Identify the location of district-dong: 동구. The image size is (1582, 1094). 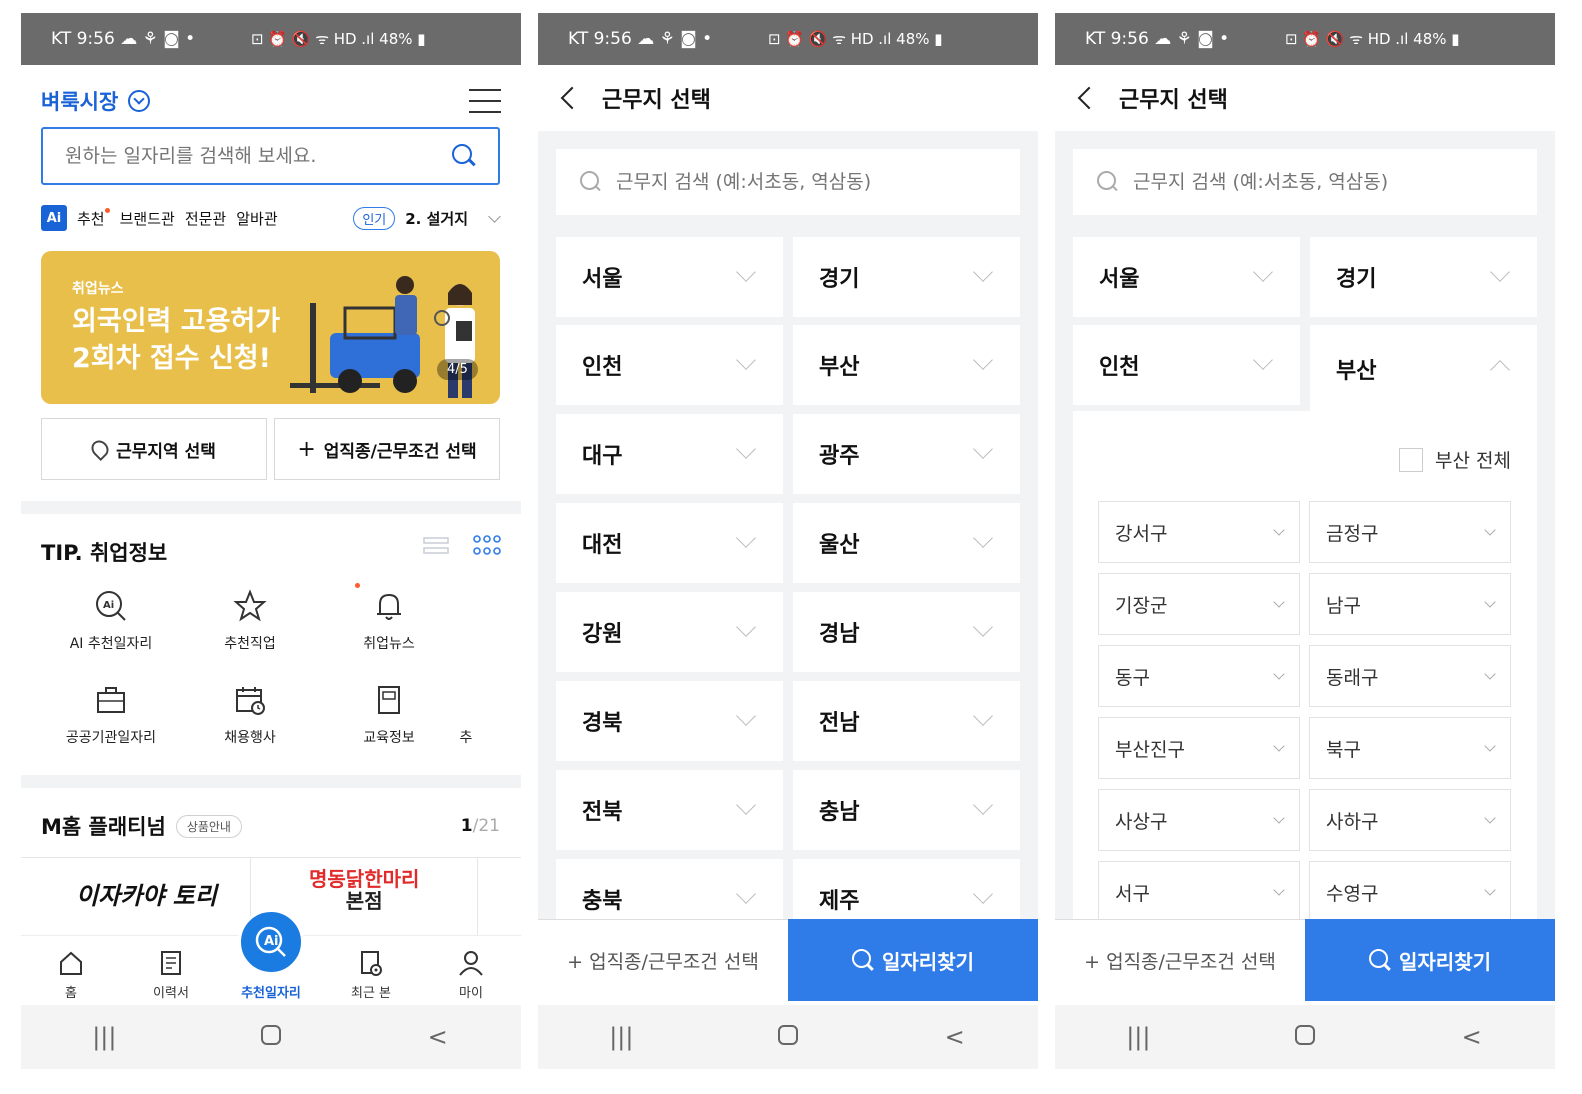
(1199, 676).